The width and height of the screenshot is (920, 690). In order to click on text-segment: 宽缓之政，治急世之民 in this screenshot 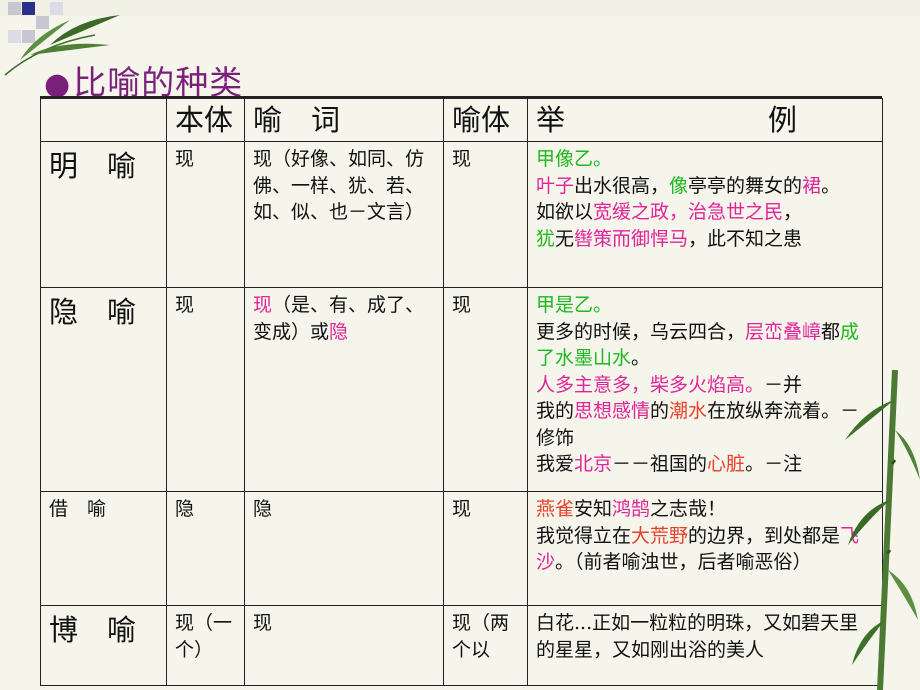, I will do `click(688, 212)`.